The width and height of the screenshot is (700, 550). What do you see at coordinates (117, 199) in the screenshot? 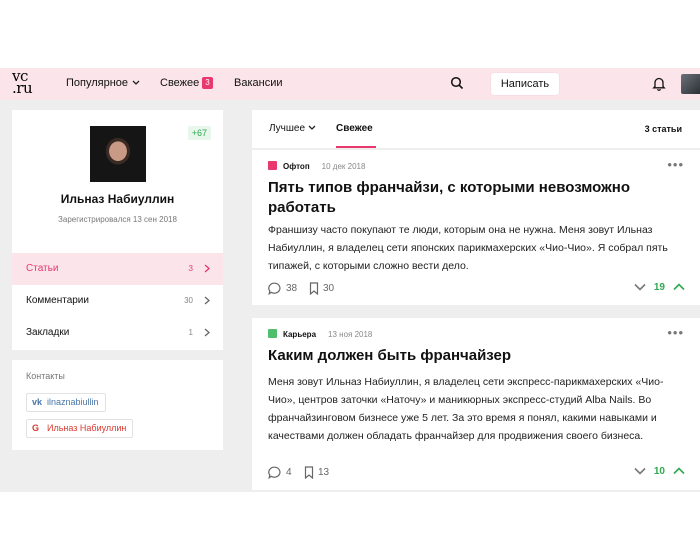
I see `profile-name: Ильназ Набиуллин` at bounding box center [117, 199].